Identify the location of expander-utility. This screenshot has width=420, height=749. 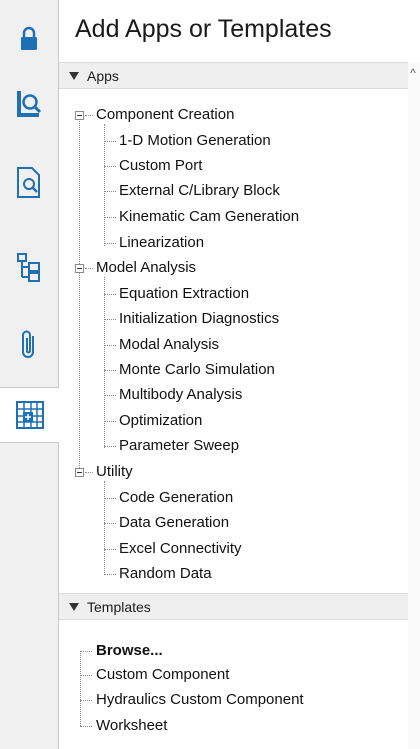
(79, 472).